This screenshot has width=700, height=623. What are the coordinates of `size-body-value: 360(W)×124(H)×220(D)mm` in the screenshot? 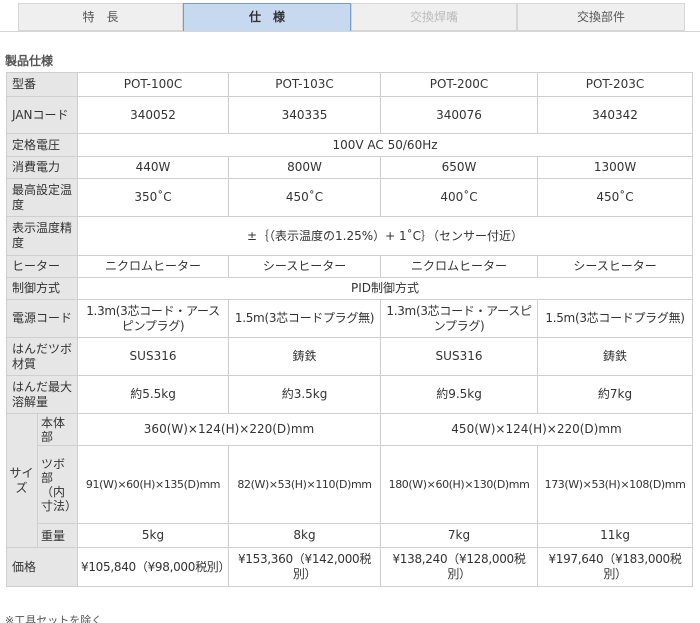 It's located at (229, 429).